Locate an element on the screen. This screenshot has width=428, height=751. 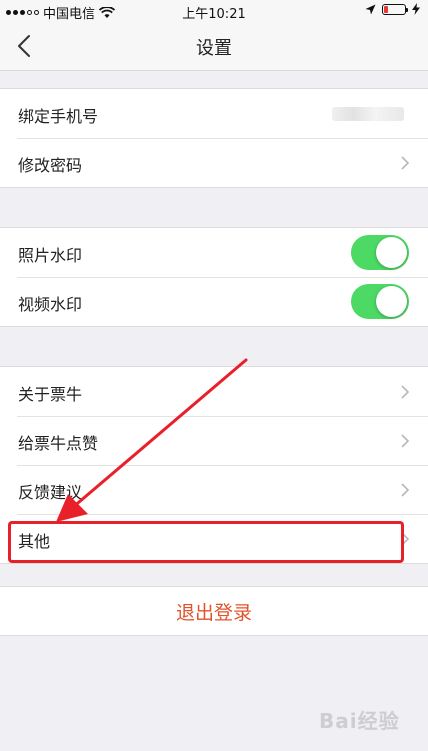
account-group: 绑定手机号 修改密码 is located at coordinates (214, 138).